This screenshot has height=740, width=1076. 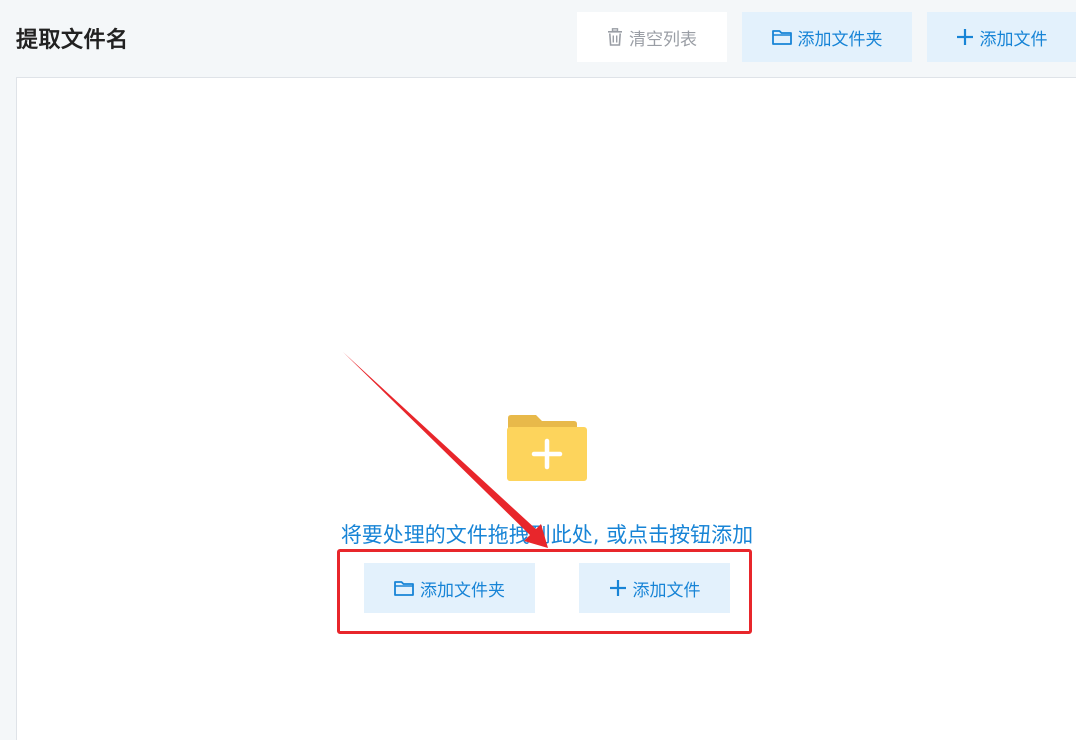 I want to click on header: 提取文件名 清空列表 添加文件夹 添加文件, so click(x=538, y=38).